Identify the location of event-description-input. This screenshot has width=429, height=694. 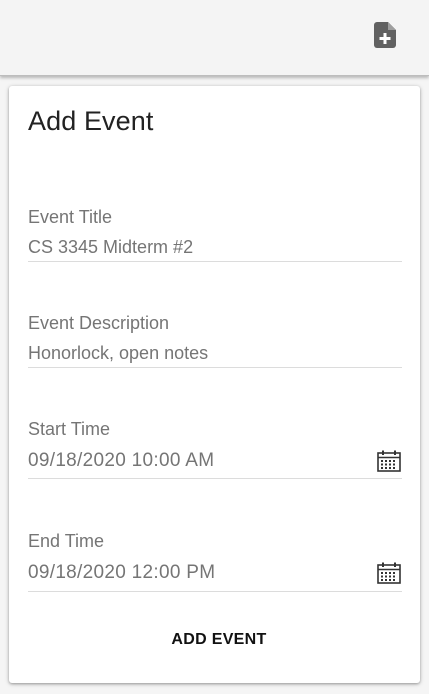
(215, 353).